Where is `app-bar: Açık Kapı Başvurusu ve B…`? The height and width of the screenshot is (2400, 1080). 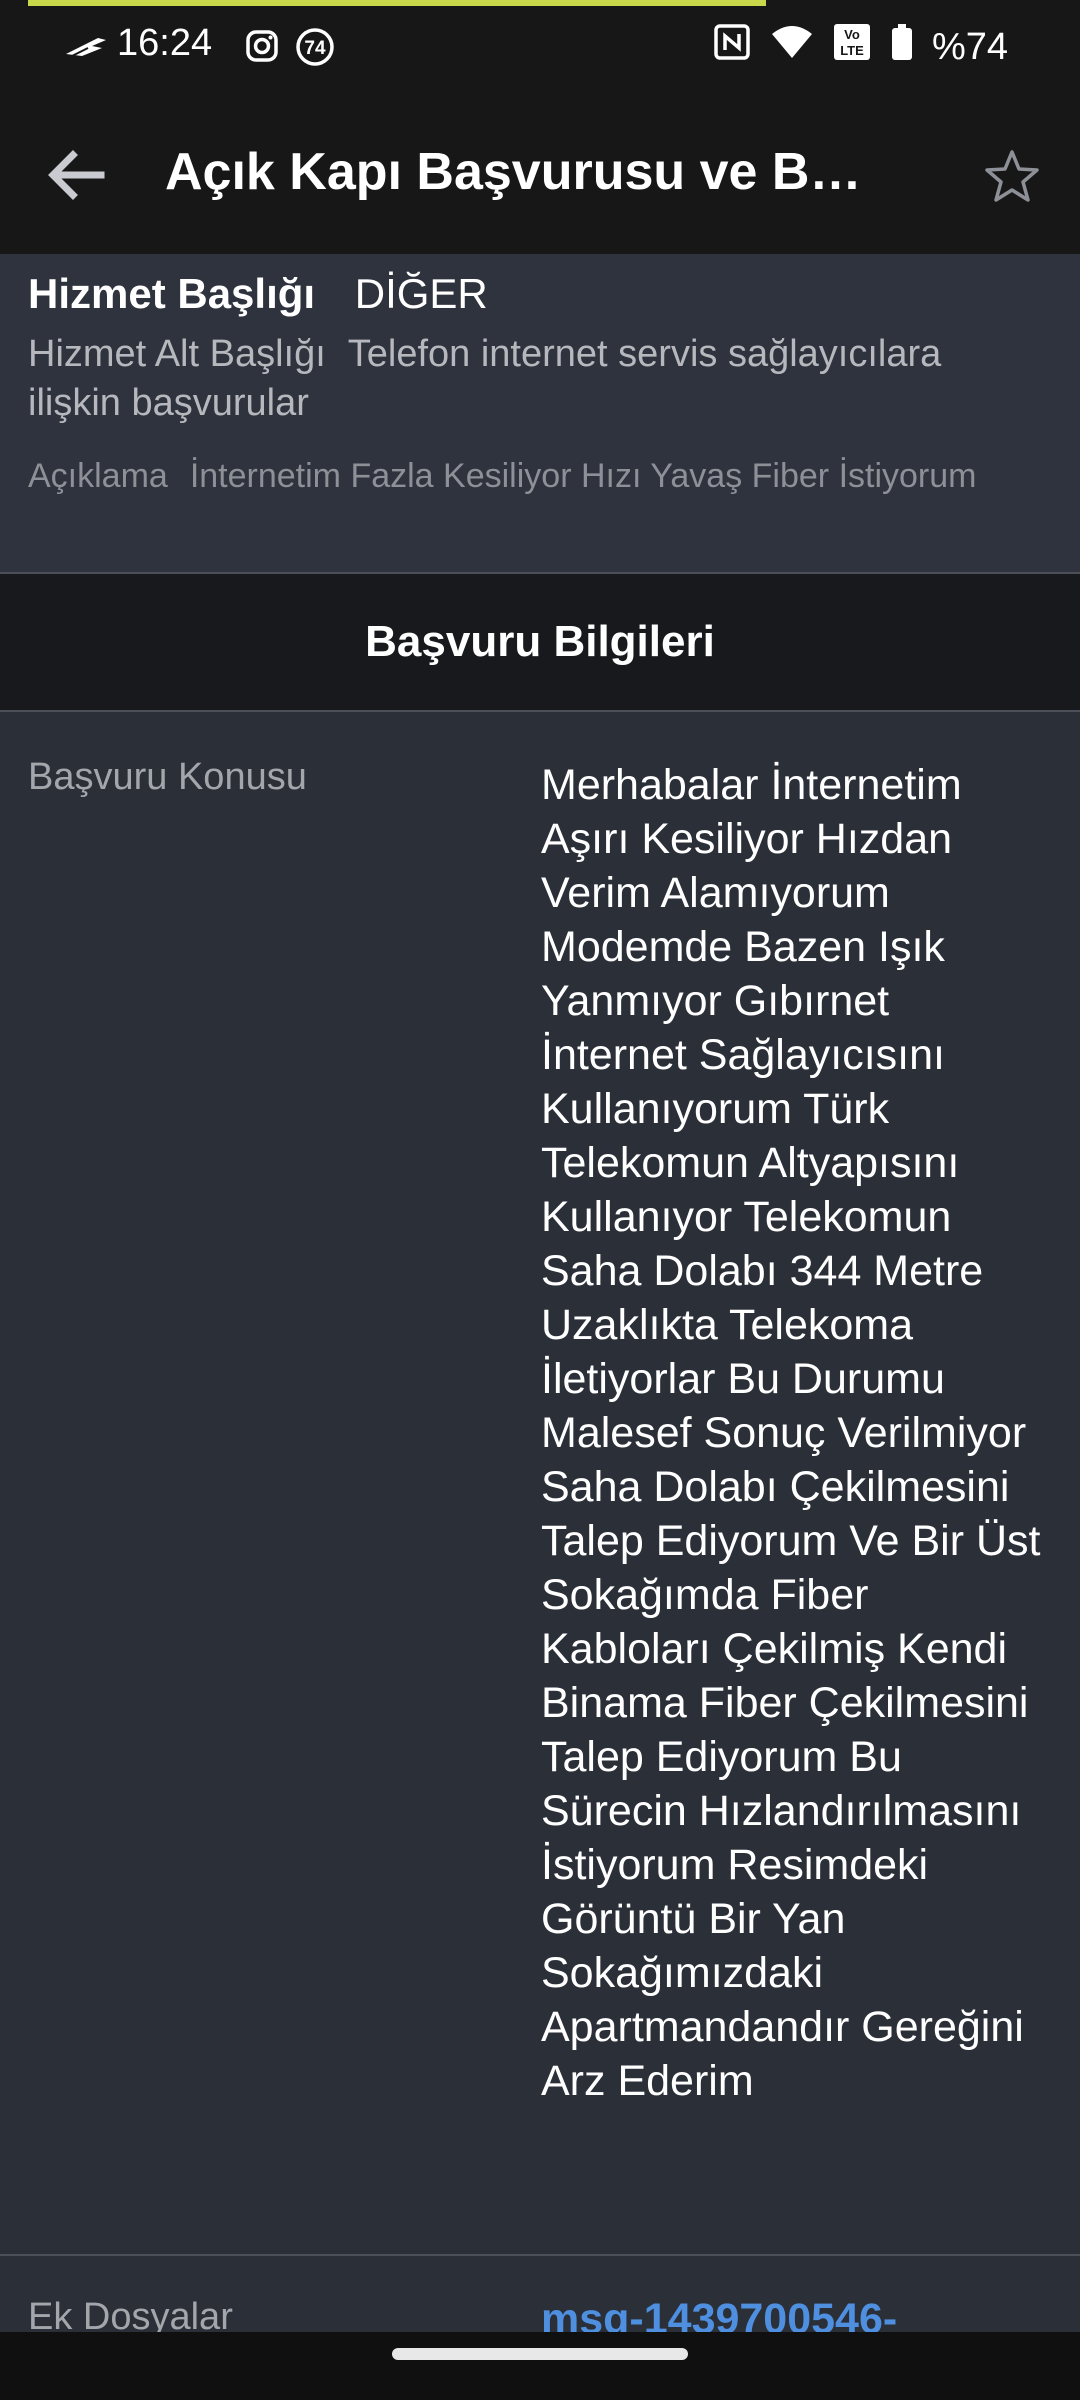 app-bar: Açık Kapı Başvurusu ve B… is located at coordinates (540, 174).